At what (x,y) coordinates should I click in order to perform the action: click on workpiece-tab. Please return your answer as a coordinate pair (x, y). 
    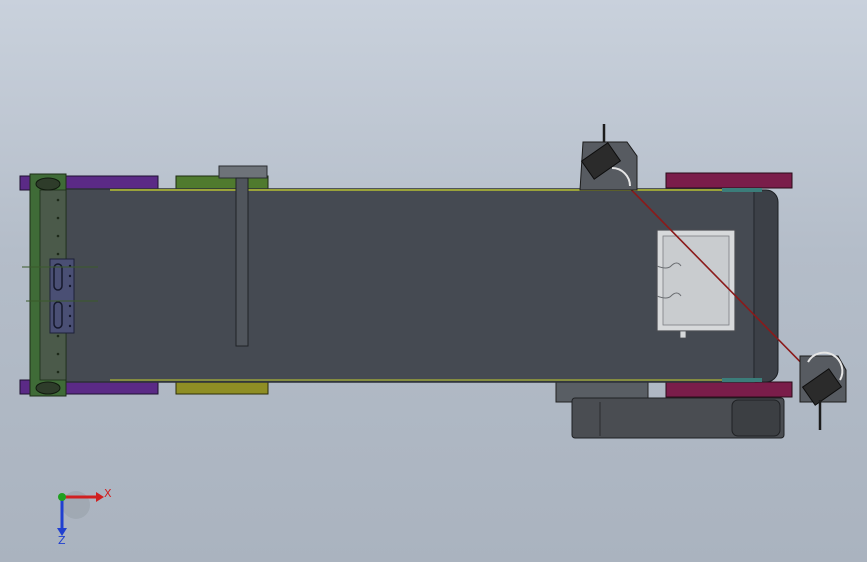
    Looking at the image, I should click on (683, 334).